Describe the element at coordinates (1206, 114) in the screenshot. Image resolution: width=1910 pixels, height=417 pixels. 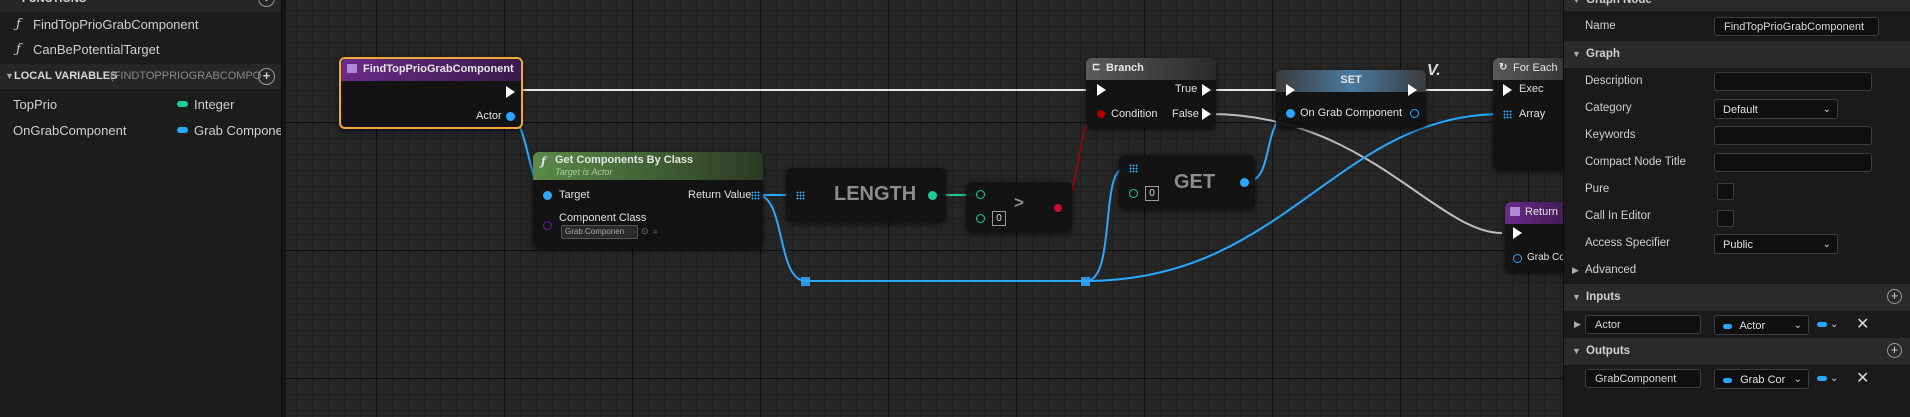
I see `false-exec-out-pin` at that location.